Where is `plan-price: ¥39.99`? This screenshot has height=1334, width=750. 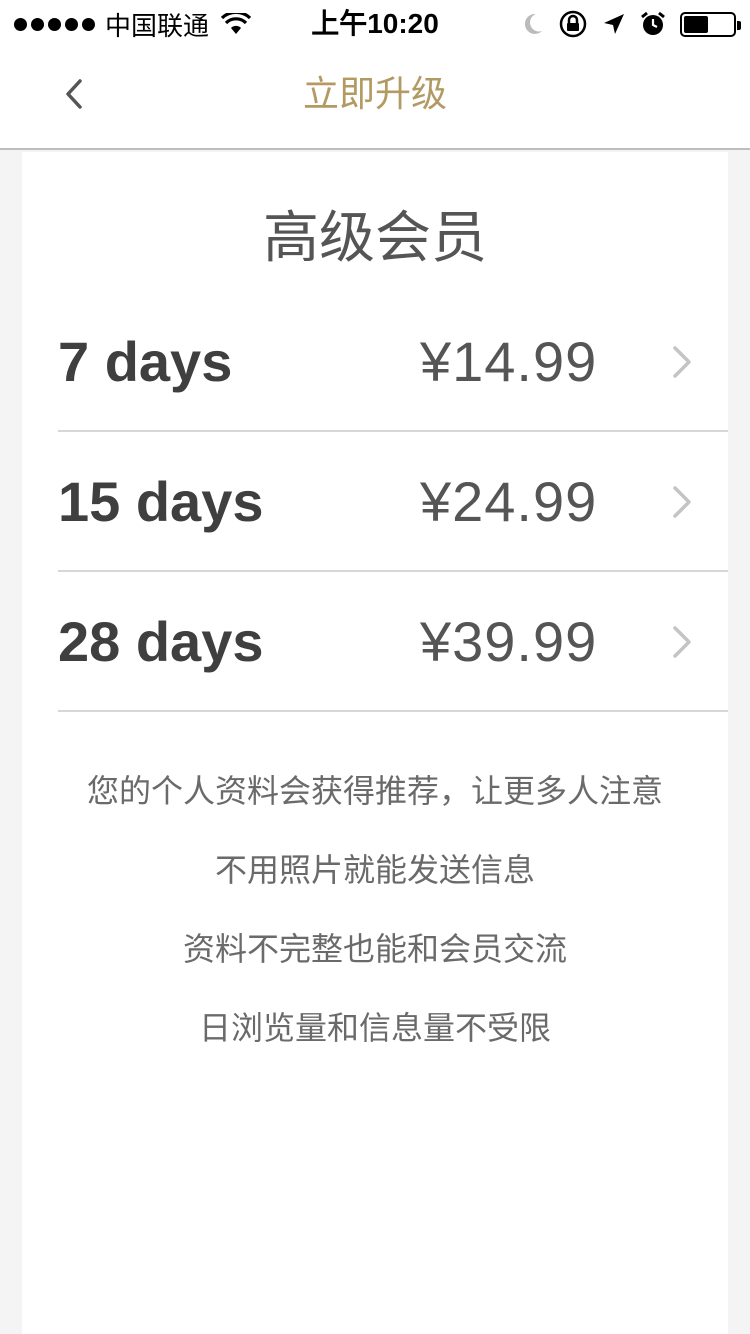 plan-price: ¥39.99 is located at coordinates (509, 641).